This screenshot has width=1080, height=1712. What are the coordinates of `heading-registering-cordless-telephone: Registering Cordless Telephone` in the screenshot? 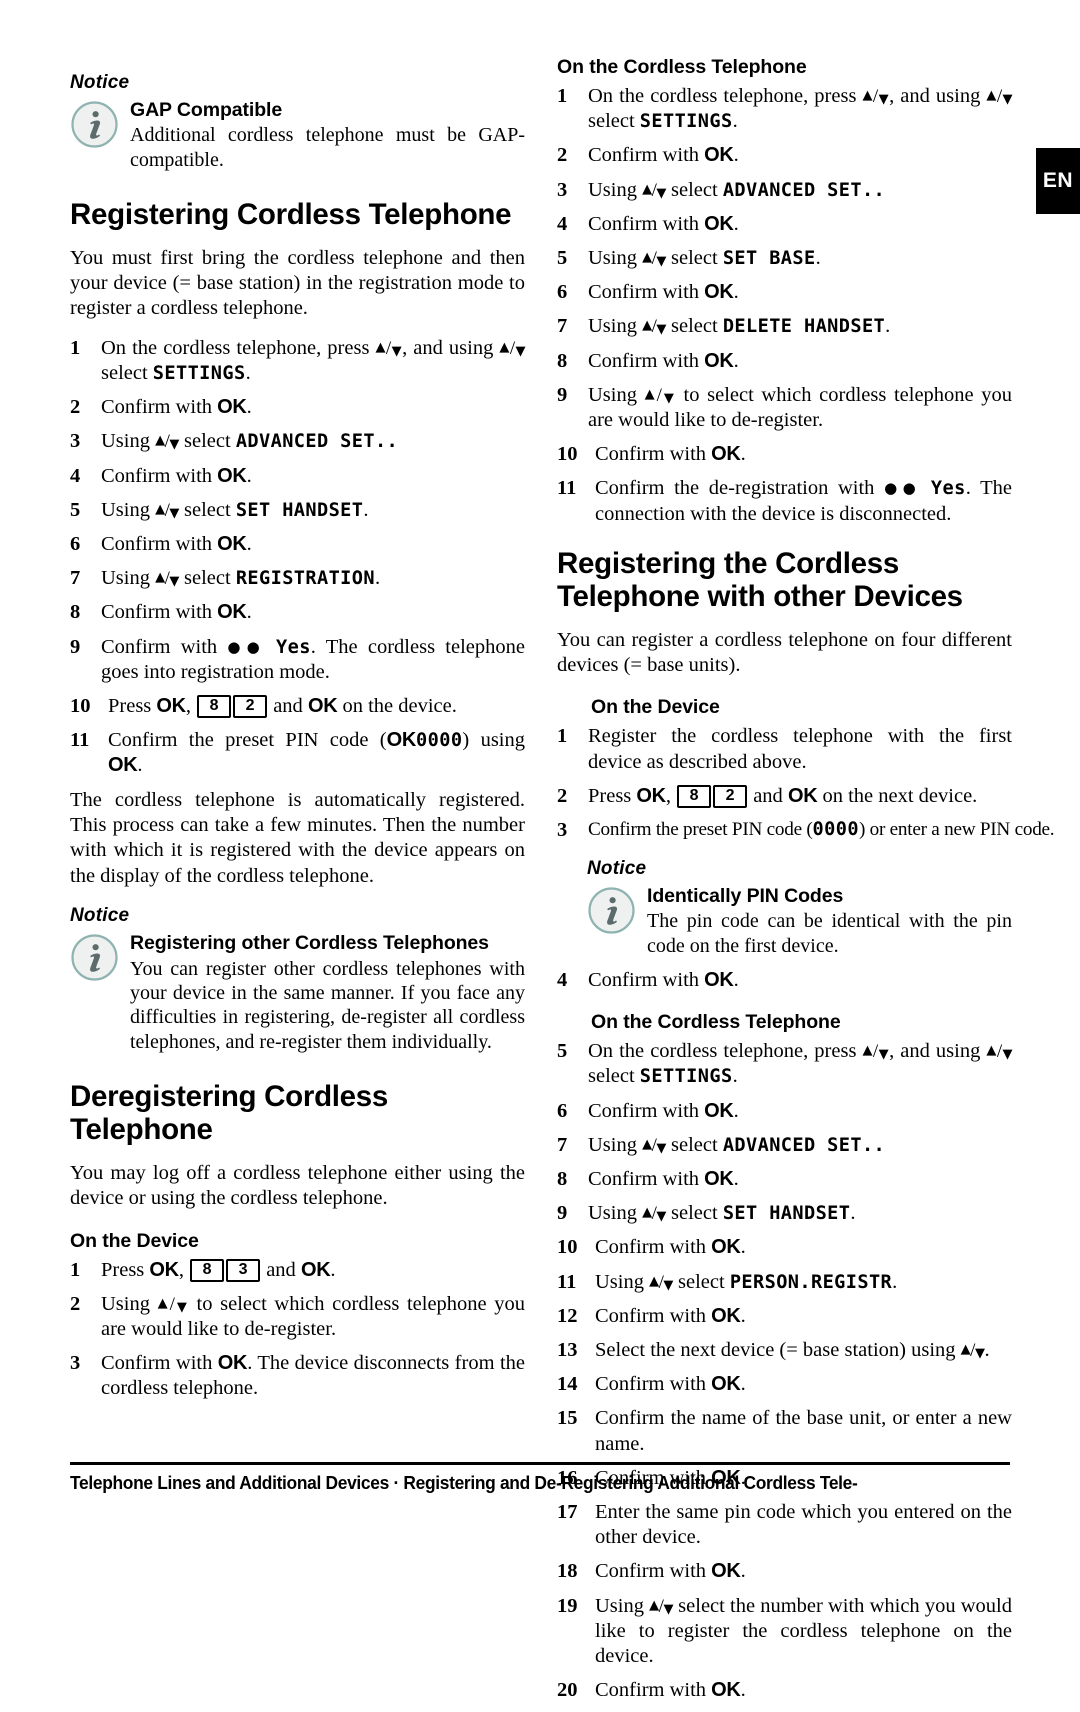 It's located at (291, 215).